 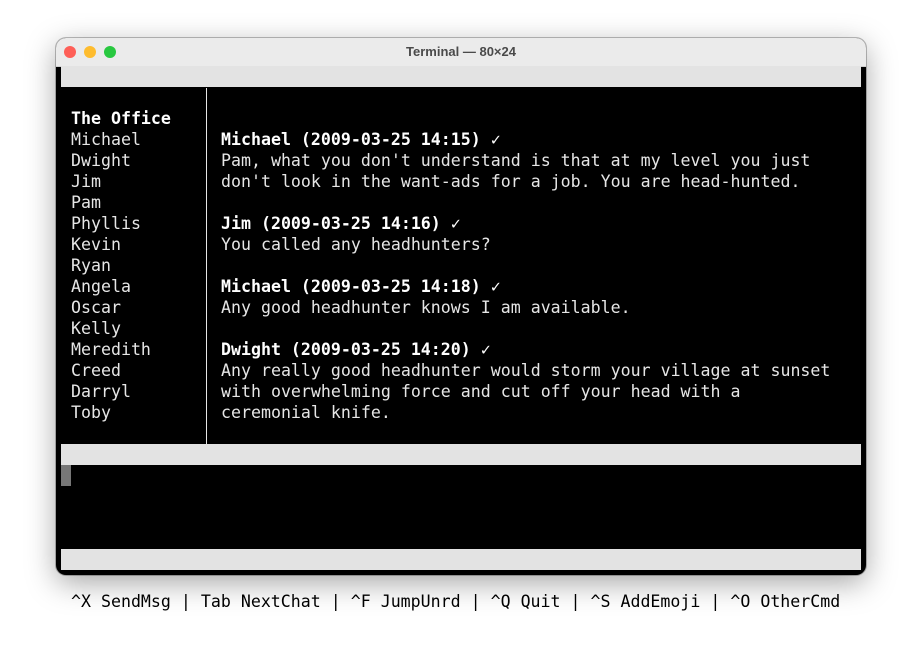 What do you see at coordinates (86, 181) in the screenshot?
I see `chat-item: Jim` at bounding box center [86, 181].